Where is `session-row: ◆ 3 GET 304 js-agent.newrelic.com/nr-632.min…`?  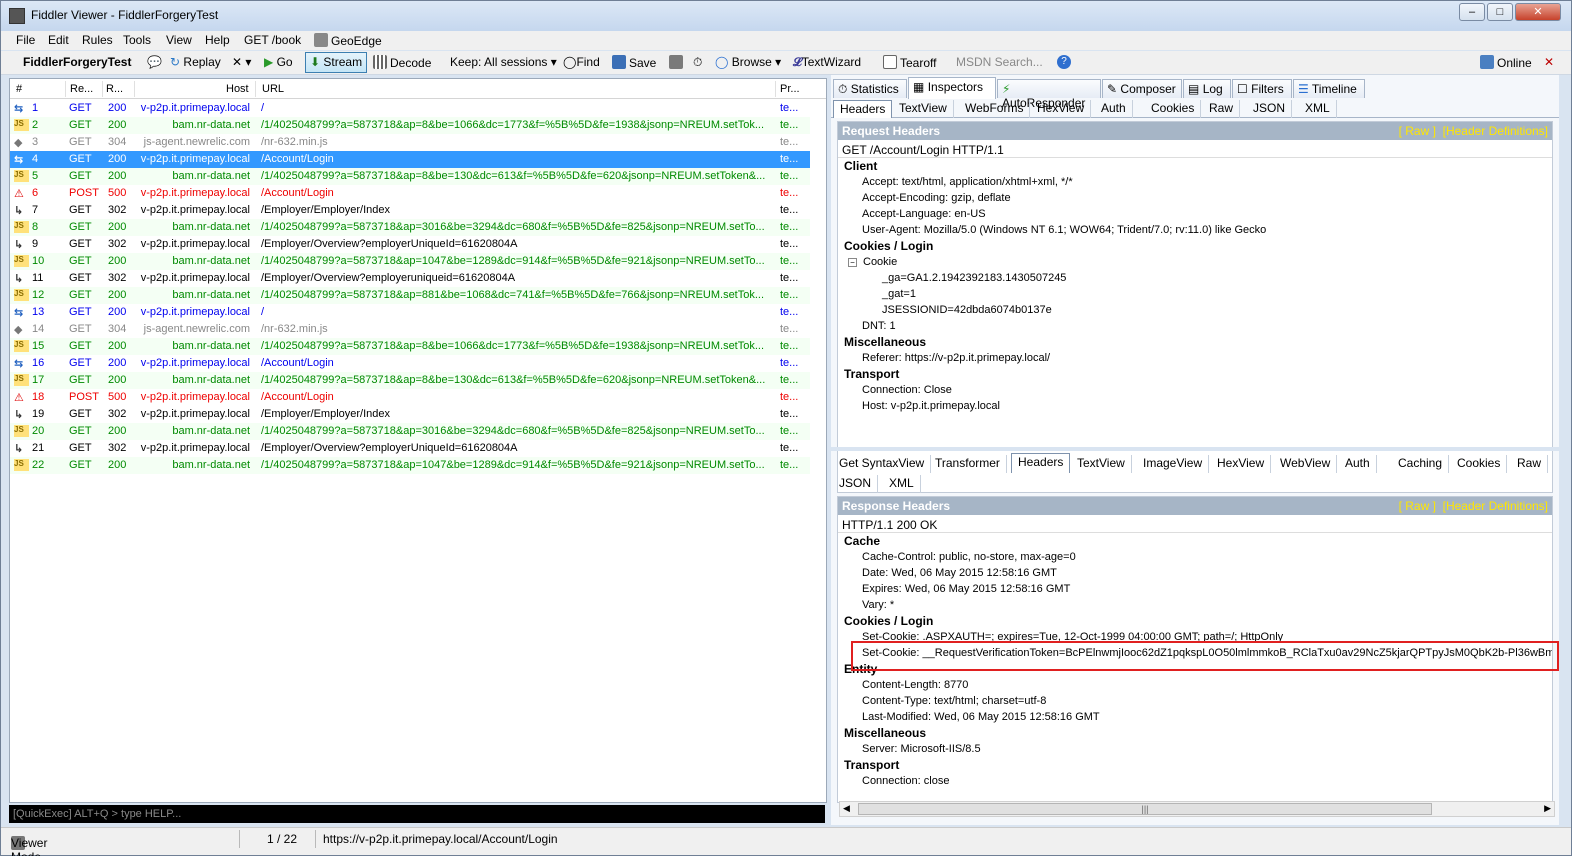
session-row: ◆ 3 GET 304 js-agent.newrelic.com/nr-632.min… is located at coordinates (410, 142).